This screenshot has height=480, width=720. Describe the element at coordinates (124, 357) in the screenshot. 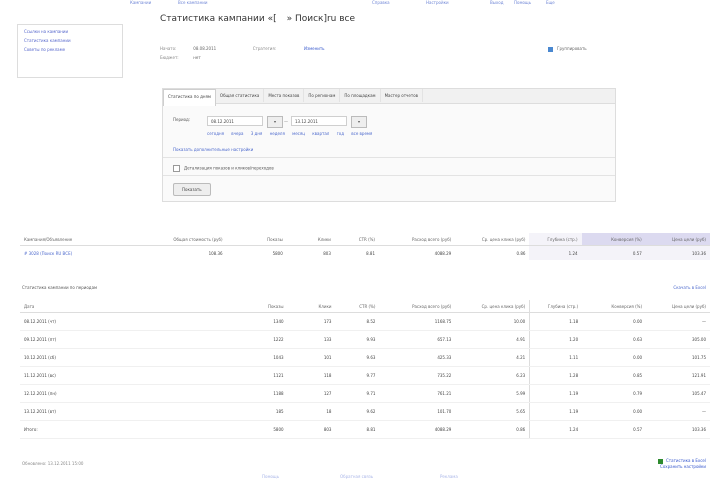

I see `date-cell: 10.12.2011 (сб)` at that location.